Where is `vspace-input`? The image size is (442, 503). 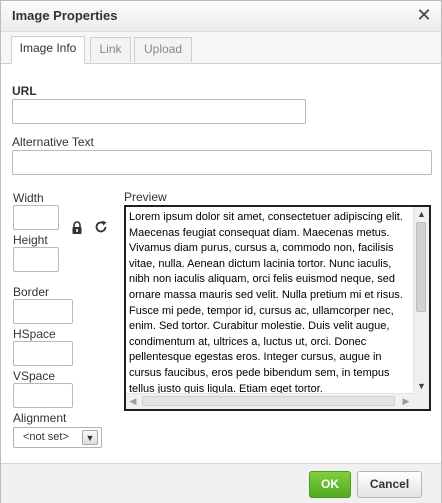
vspace-input is located at coordinates (43, 395).